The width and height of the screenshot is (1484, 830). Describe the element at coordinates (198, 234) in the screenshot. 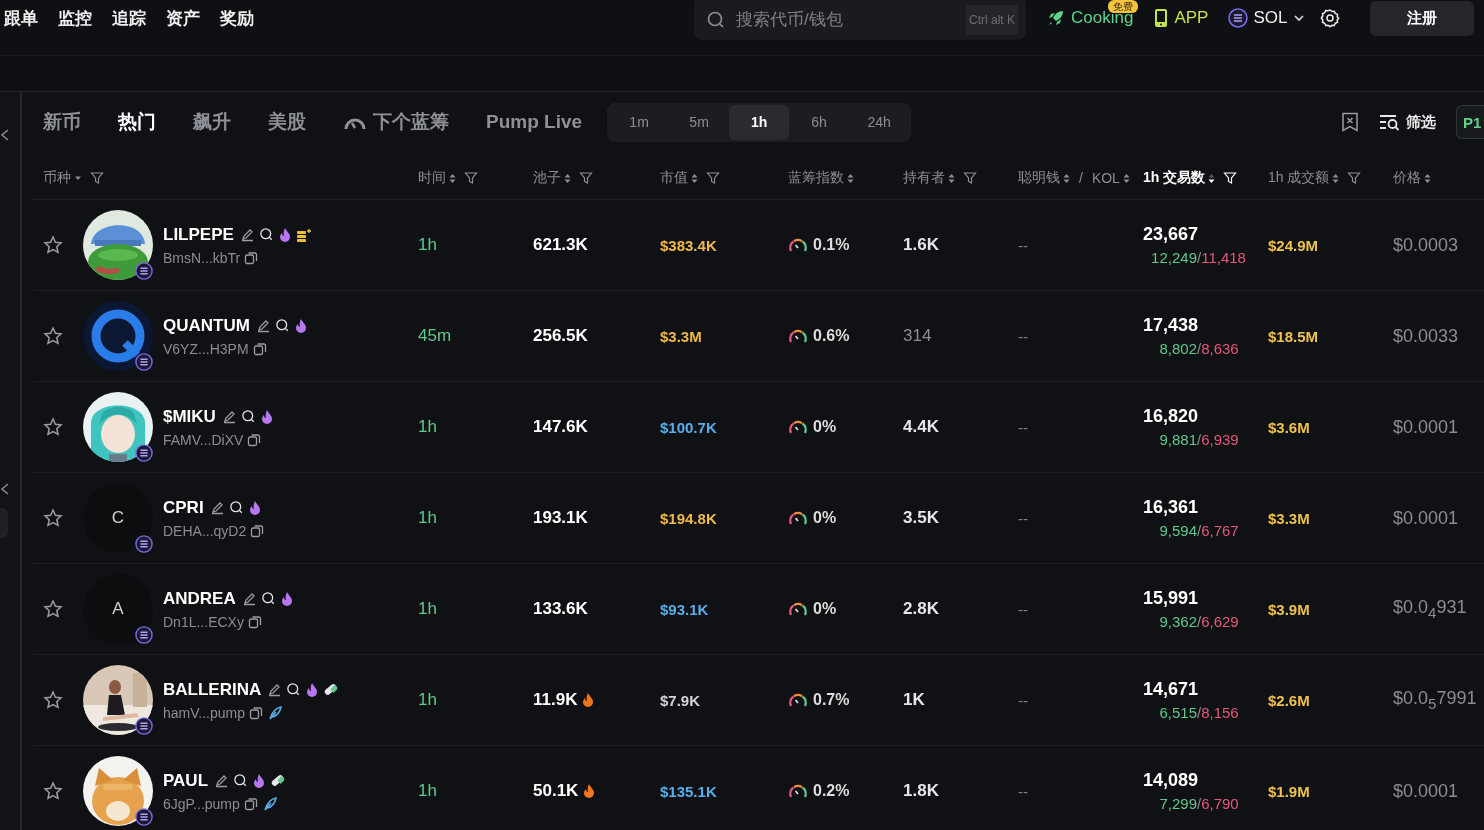

I see `token-name: LILPEPE` at that location.